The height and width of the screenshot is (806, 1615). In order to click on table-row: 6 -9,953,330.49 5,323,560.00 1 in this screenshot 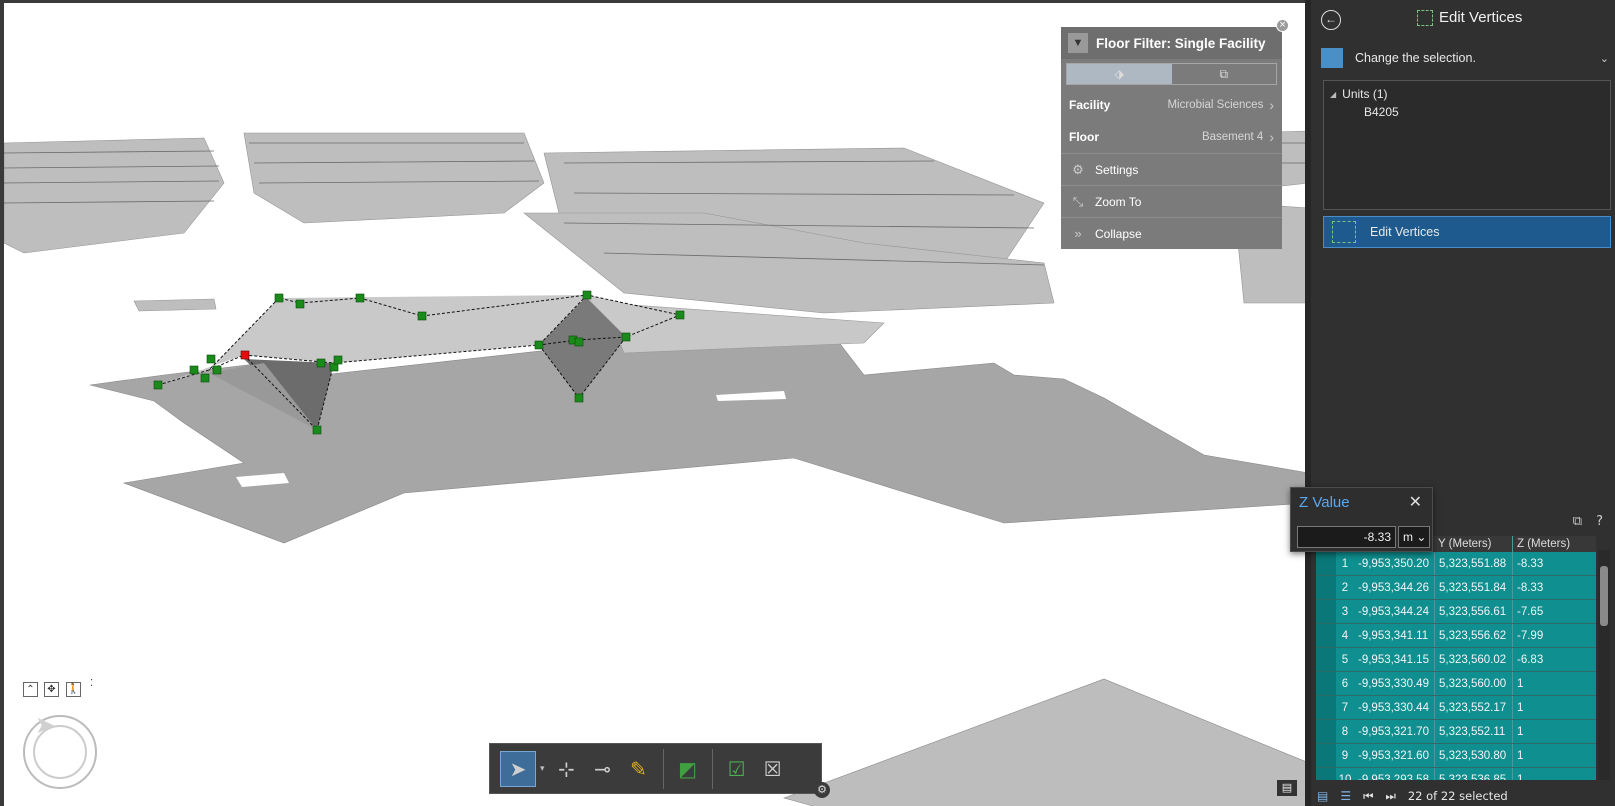, I will do `click(1456, 684)`.